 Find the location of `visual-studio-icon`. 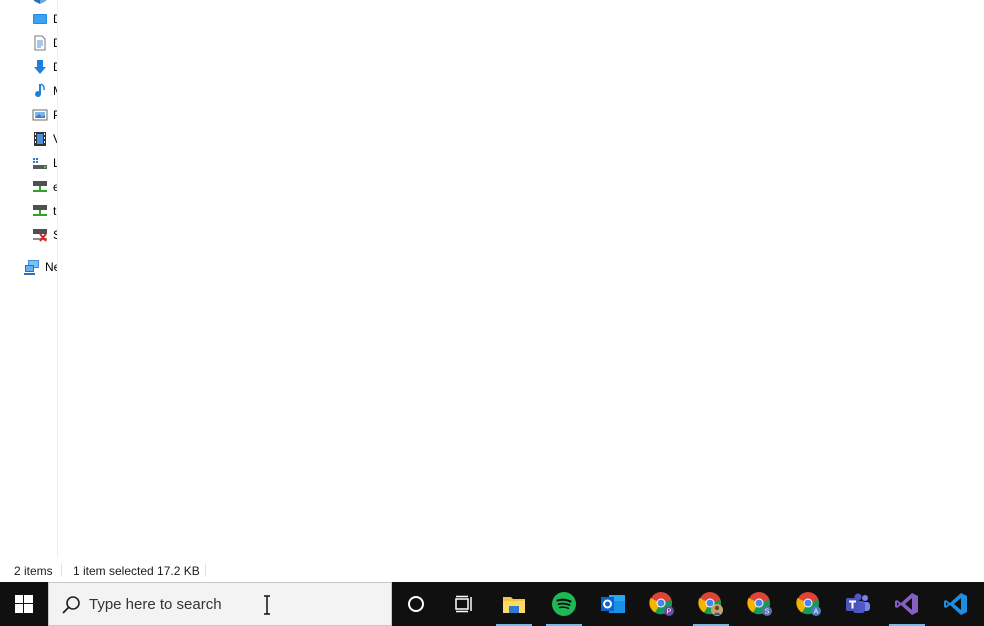

visual-studio-icon is located at coordinates (906, 604).